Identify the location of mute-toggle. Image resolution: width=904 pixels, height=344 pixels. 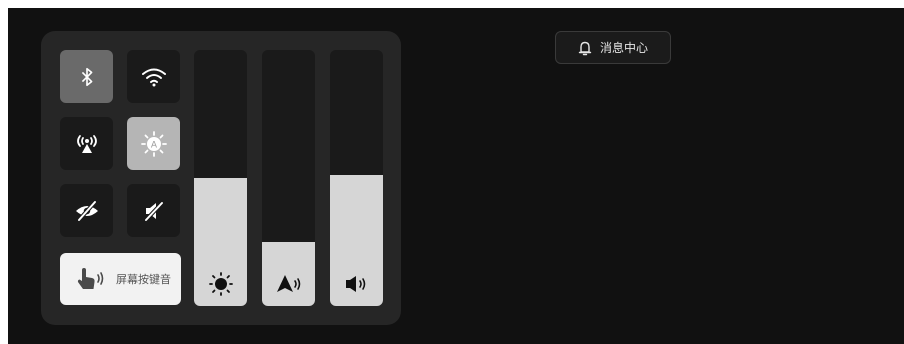
(153, 210).